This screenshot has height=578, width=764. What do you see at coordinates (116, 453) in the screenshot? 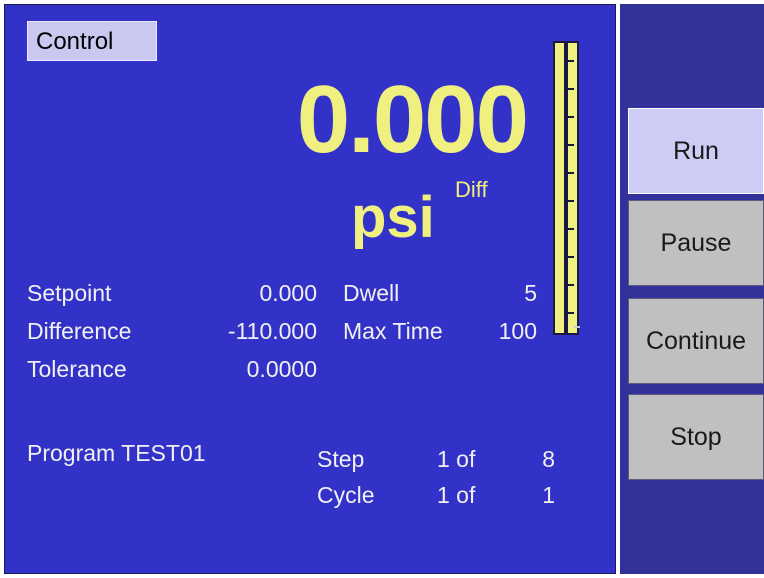
I see `program-label: Program TEST01` at bounding box center [116, 453].